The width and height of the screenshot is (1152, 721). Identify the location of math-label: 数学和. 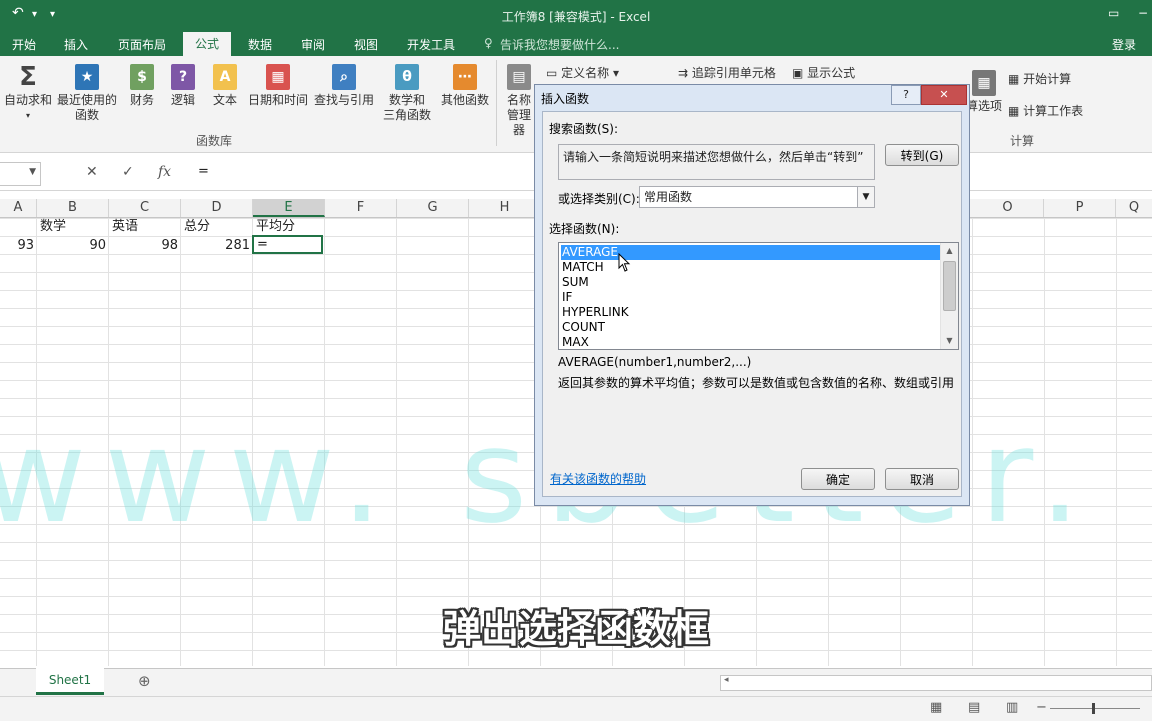
(406, 100).